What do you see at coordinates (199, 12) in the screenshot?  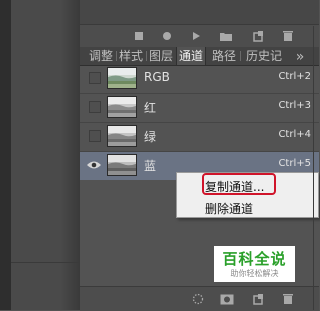 I see `panel-top-strip` at bounding box center [199, 12].